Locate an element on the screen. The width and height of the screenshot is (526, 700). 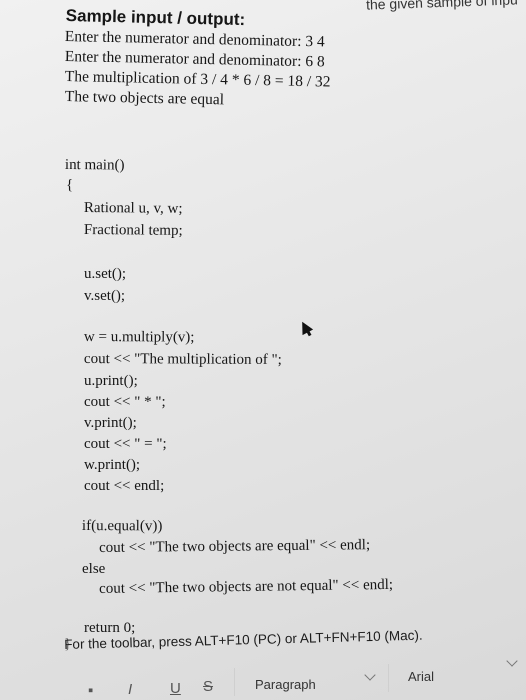
code-line: int main() is located at coordinates (94, 165).